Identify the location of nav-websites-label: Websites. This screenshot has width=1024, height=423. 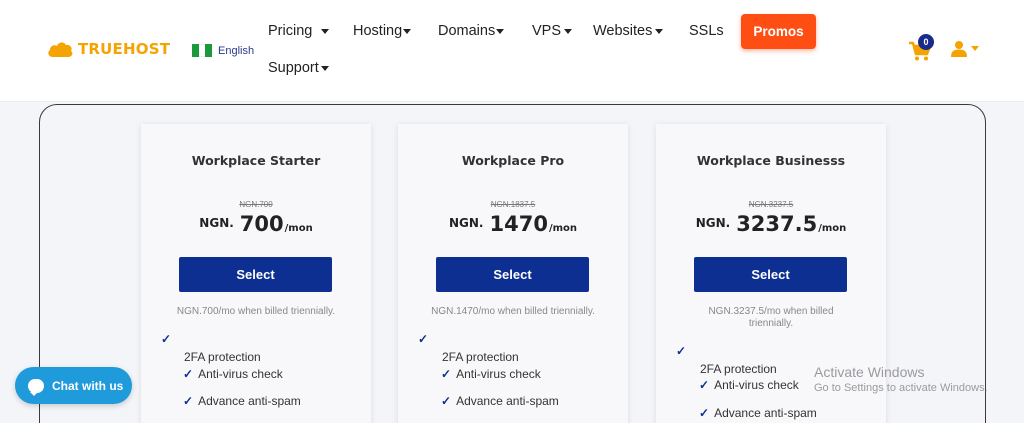
(623, 31).